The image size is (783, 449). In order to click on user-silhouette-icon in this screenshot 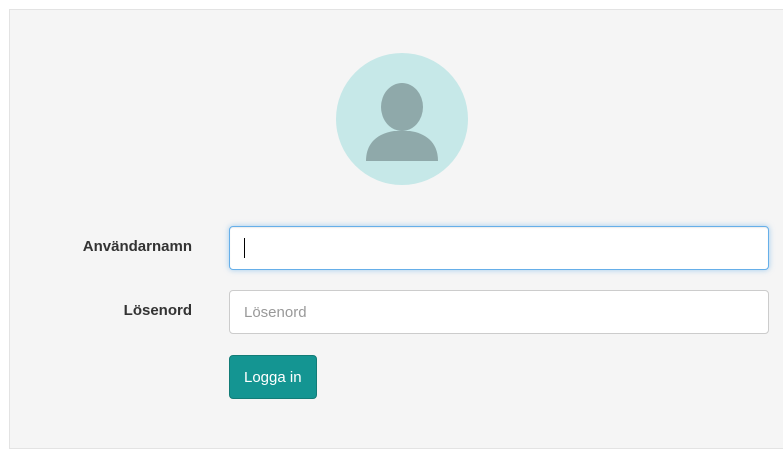, I will do `click(402, 122)`.